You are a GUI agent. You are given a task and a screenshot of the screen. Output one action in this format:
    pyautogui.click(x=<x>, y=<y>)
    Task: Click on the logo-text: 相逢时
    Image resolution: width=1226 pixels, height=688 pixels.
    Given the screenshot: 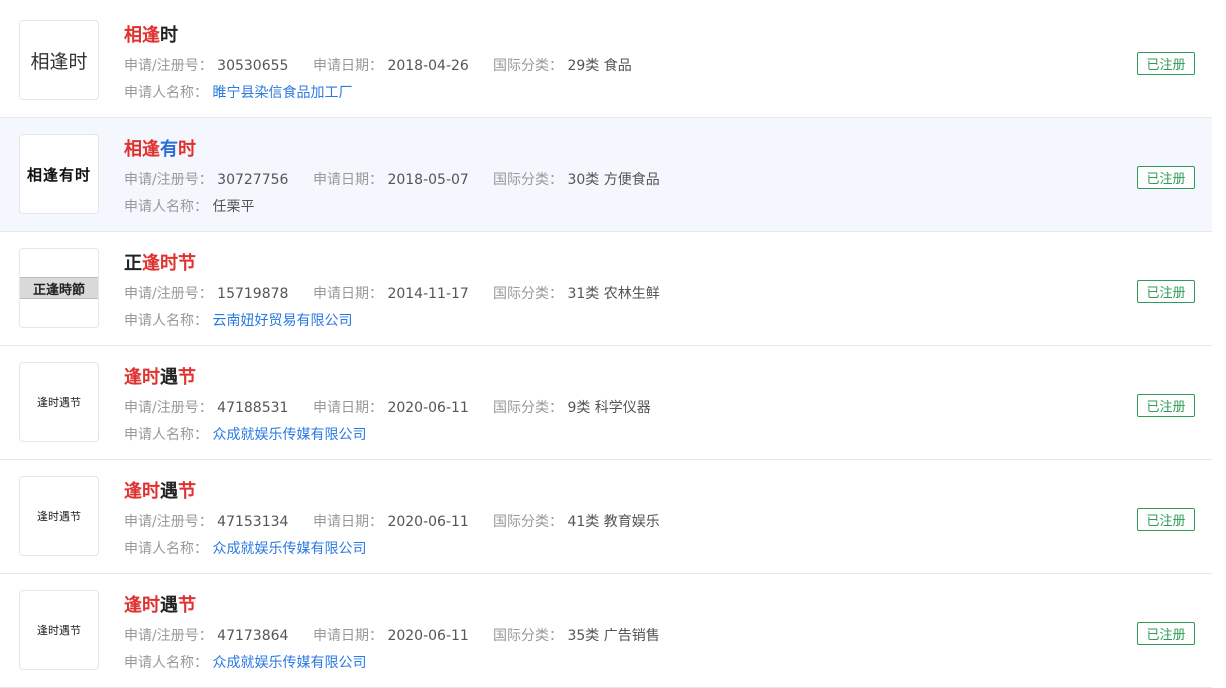 What is the action you would take?
    pyautogui.click(x=59, y=61)
    